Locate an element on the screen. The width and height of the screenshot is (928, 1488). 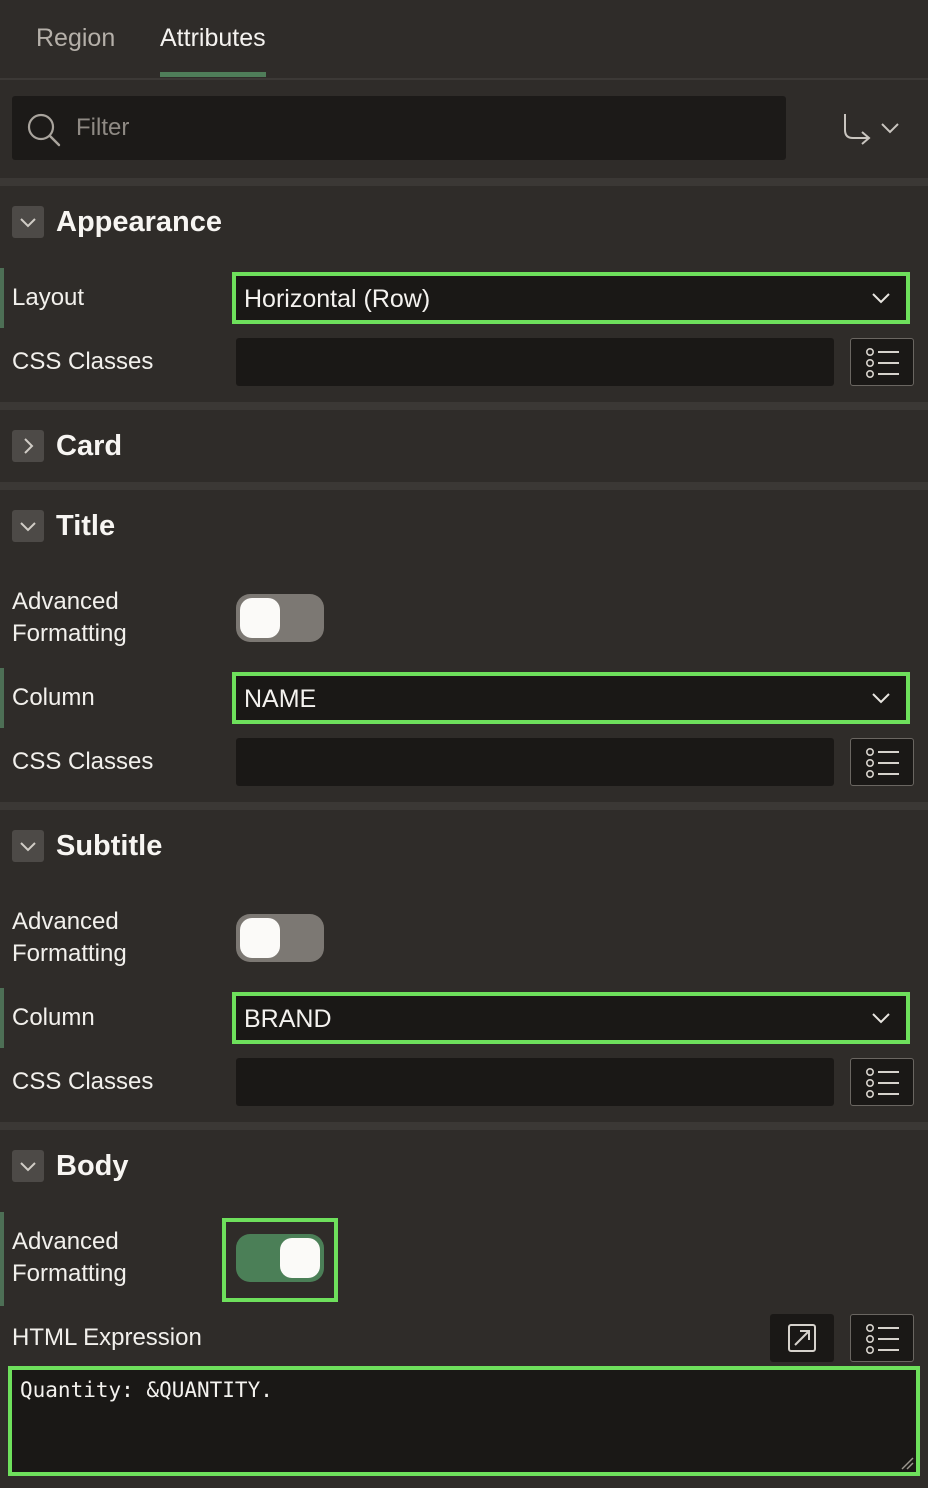
layout-label: Layout is located at coordinates (48, 297).